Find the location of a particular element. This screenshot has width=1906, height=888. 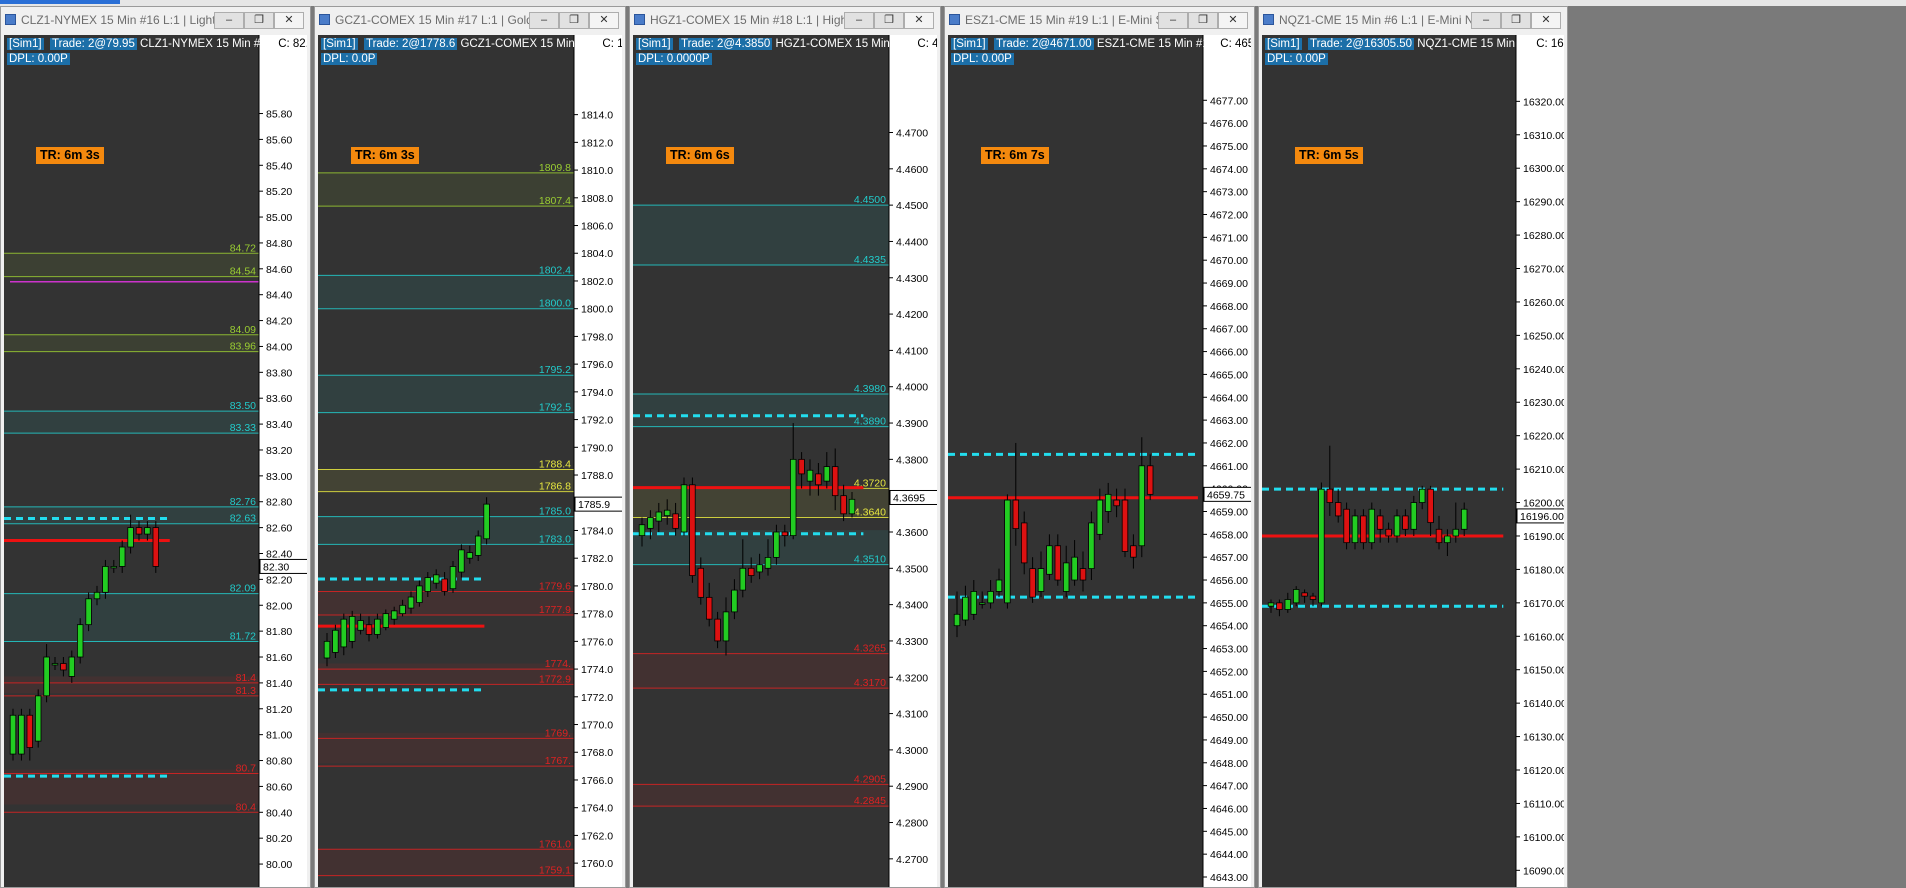

axis-tick-label: 1814.0 is located at coordinates (597, 116).